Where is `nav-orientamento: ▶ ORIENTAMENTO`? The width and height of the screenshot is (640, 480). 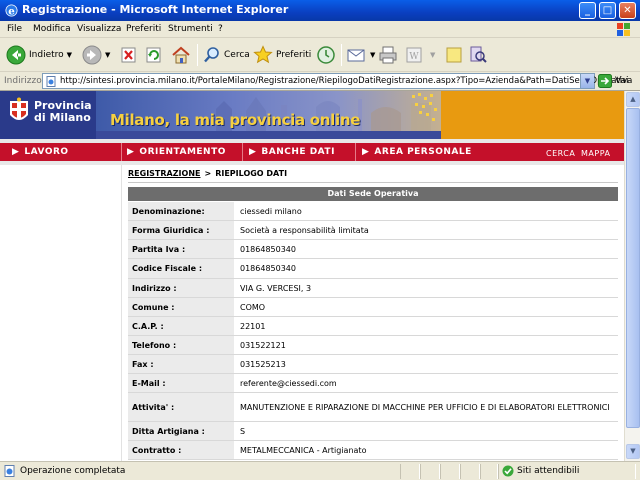 nav-orientamento: ▶ ORIENTAMENTO is located at coordinates (176, 152).